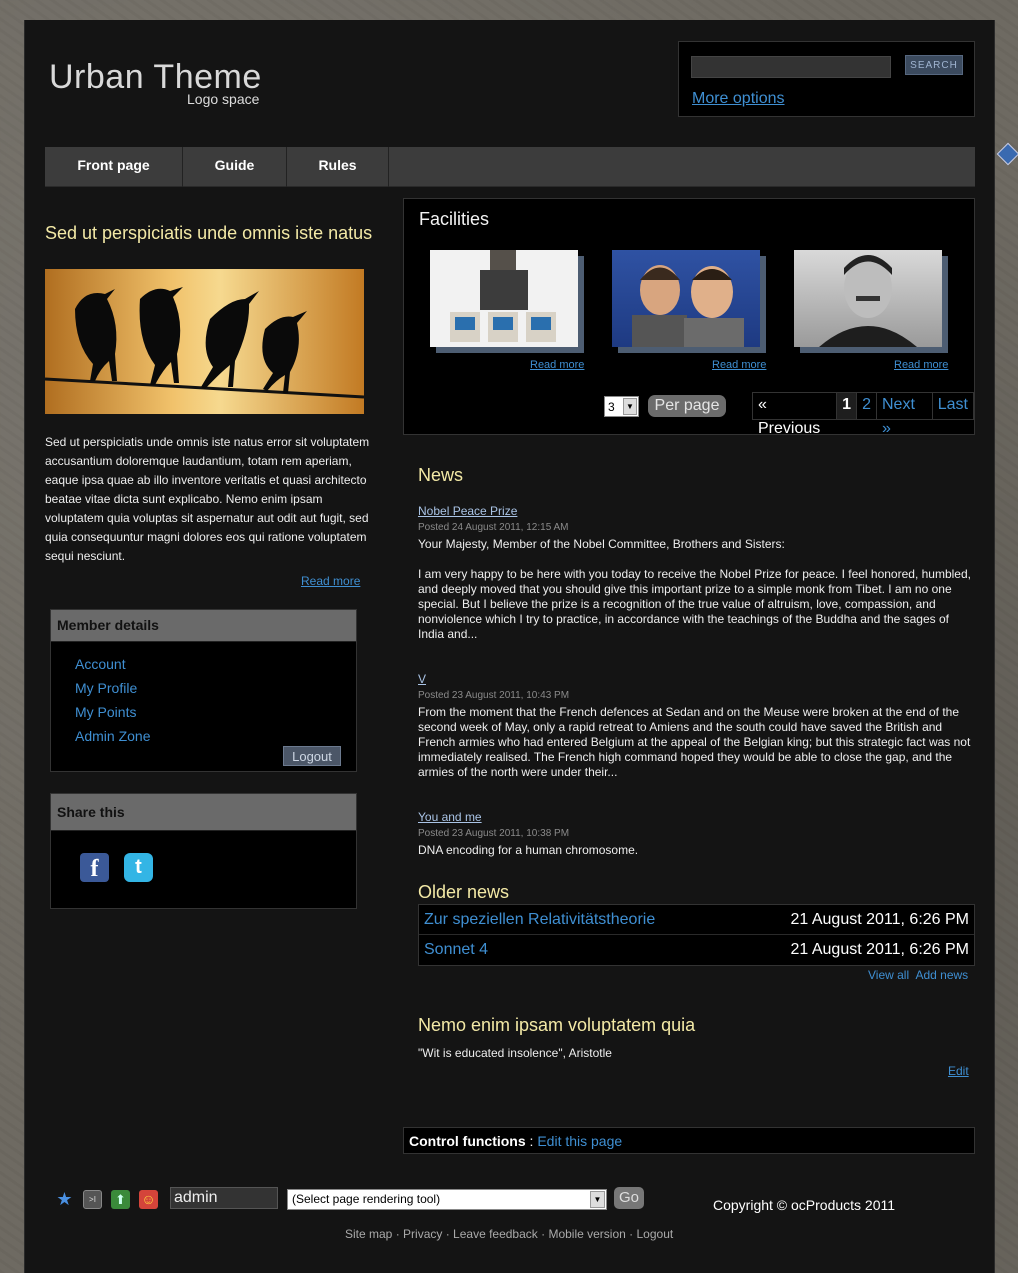  Describe the element at coordinates (515, 1053) in the screenshot. I see `quote-text: "Wit is educated insolence", Aristotle` at that location.